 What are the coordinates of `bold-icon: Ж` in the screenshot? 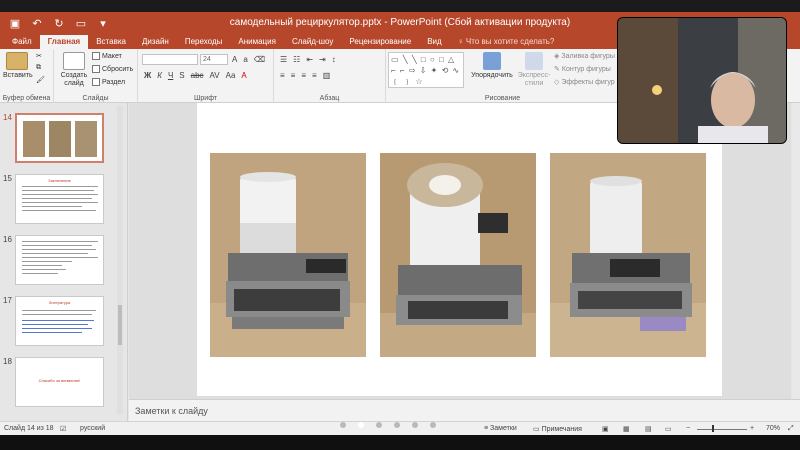 It's located at (147, 75).